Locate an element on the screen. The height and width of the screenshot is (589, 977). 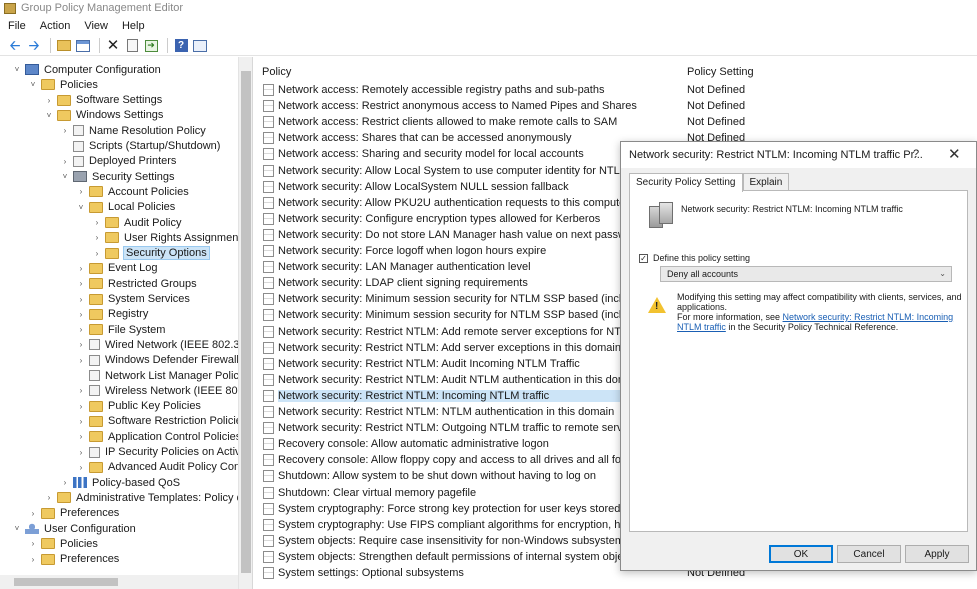
tree-item: ˅ Policies is located at coordinates (63, 84).